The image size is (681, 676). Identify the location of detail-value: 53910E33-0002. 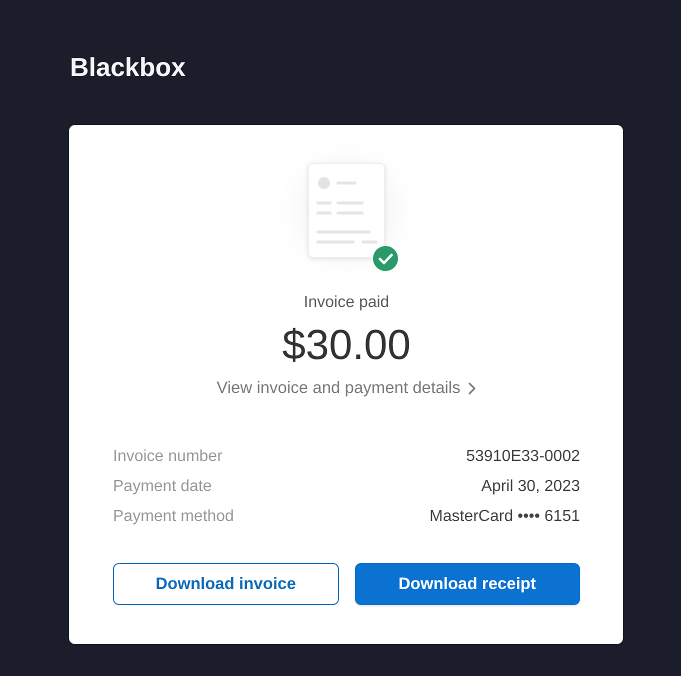
(523, 457).